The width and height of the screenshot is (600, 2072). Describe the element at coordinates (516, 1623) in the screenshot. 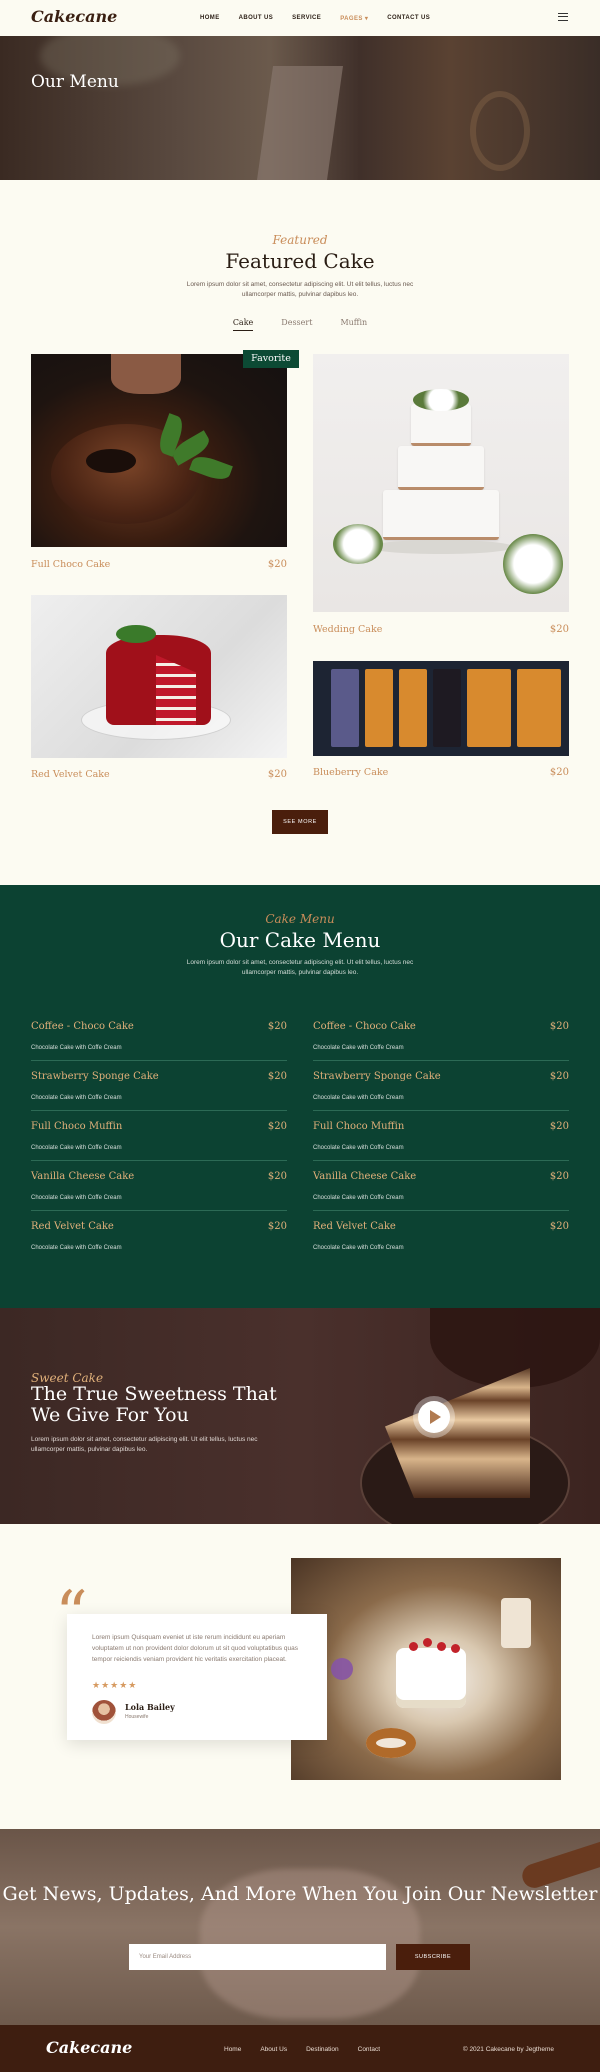

I see `candle-shape` at that location.